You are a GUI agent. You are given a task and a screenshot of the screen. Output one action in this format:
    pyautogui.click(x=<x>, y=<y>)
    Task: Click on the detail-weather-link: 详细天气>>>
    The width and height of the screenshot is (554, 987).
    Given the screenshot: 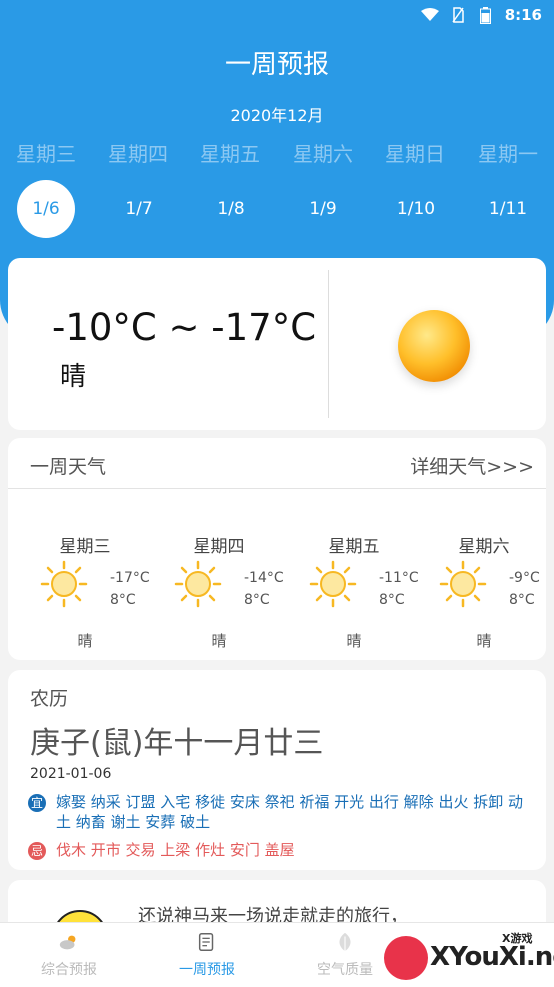 What is the action you would take?
    pyautogui.click(x=472, y=465)
    